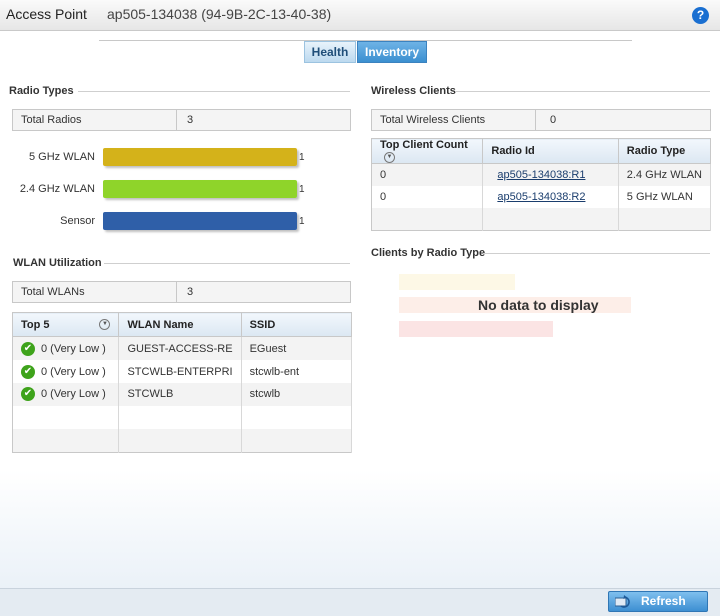 The height and width of the screenshot is (616, 720). I want to click on total-radios-box: Total Radios 3, so click(181, 120).